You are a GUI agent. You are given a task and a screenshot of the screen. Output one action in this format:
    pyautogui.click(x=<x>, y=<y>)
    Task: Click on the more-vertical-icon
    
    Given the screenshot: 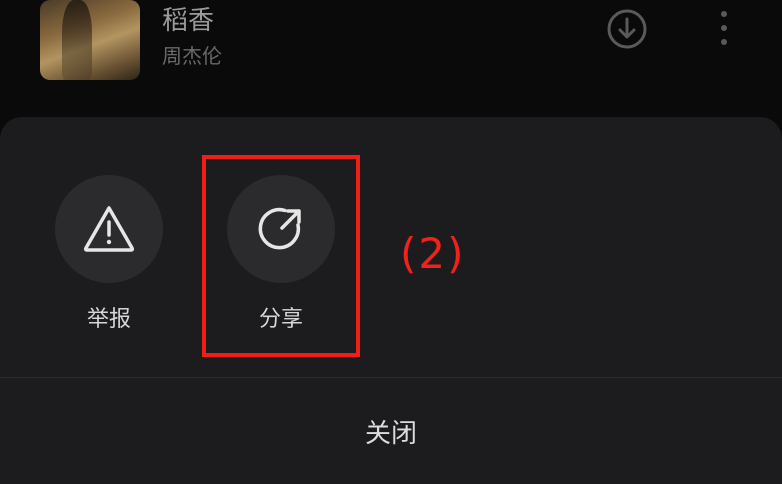 What is the action you would take?
    pyautogui.click(x=724, y=29)
    